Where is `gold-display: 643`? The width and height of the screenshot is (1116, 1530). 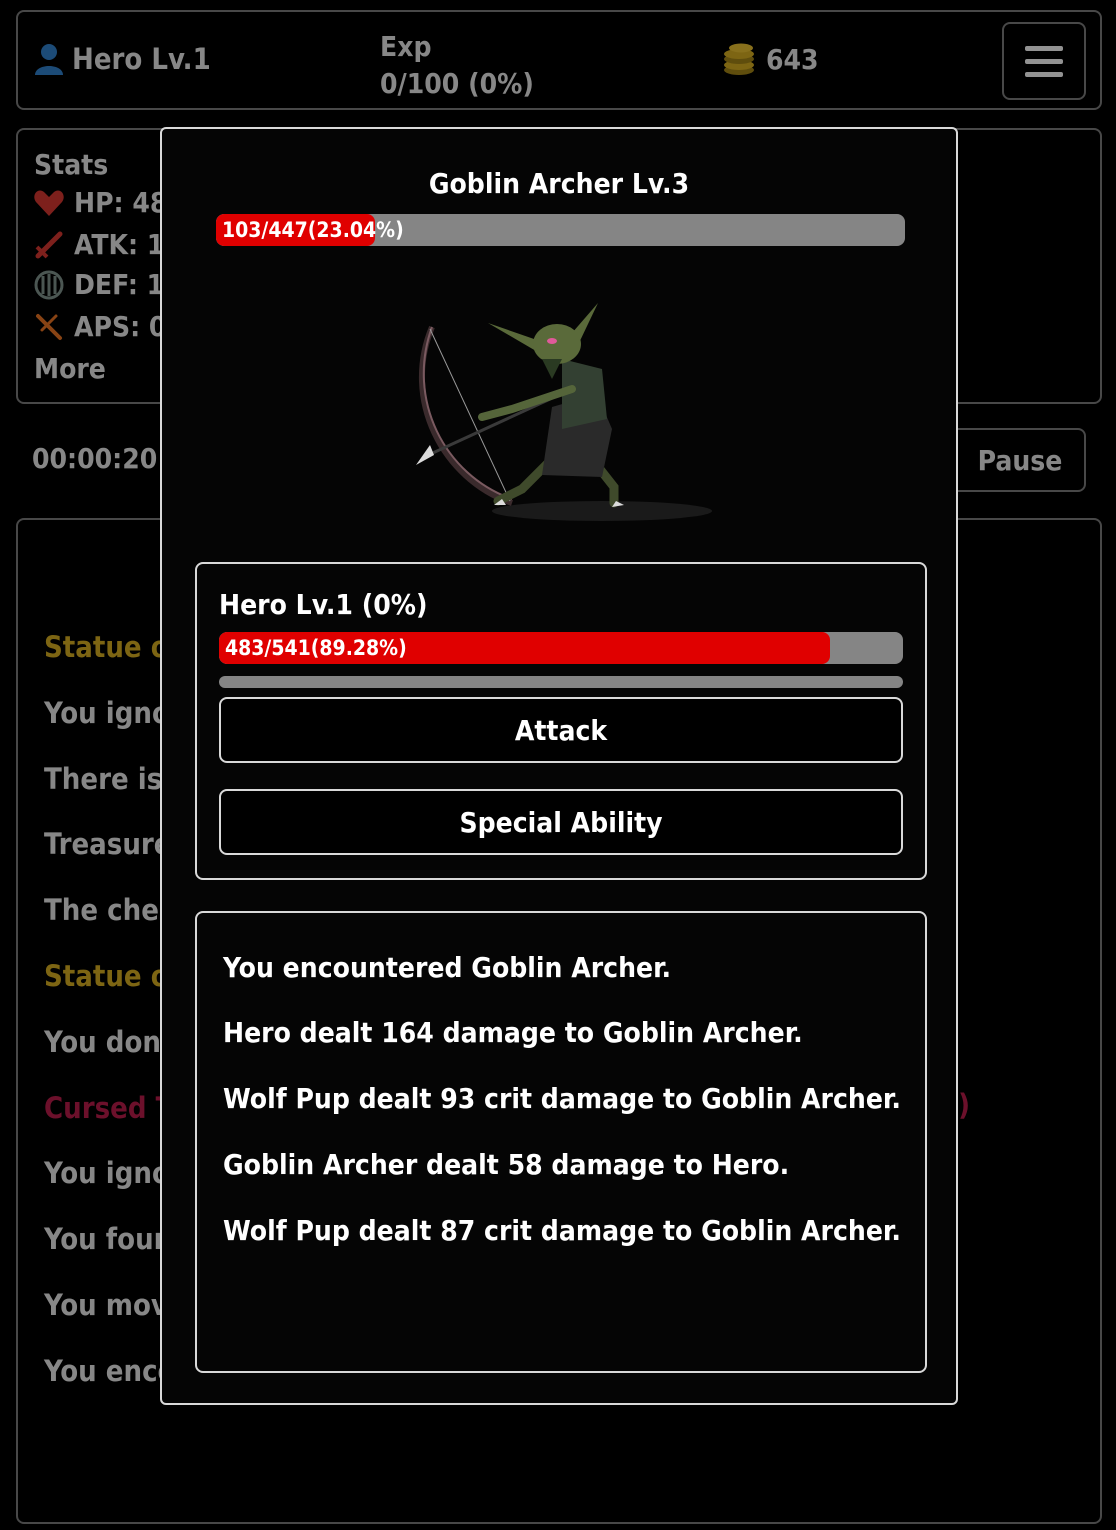
gold-display: 643 is located at coordinates (770, 59).